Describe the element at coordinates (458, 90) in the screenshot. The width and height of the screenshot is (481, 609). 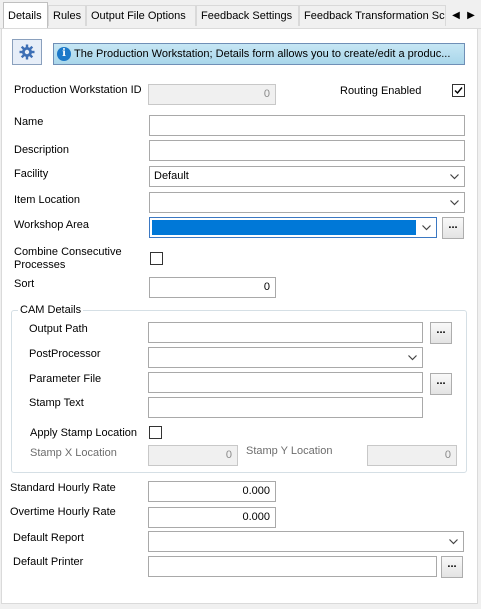
I see `routing-enabled-checkbox` at that location.